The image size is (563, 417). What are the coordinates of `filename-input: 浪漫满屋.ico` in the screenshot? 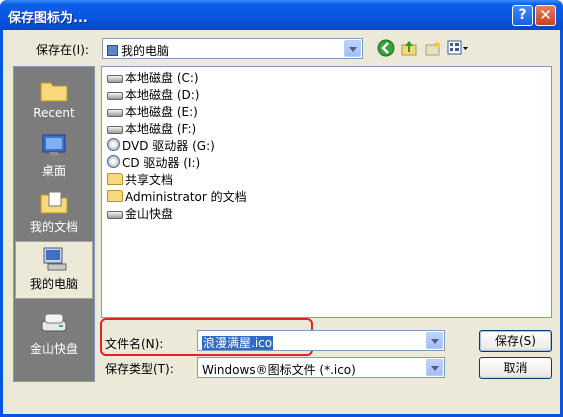 It's located at (321, 340).